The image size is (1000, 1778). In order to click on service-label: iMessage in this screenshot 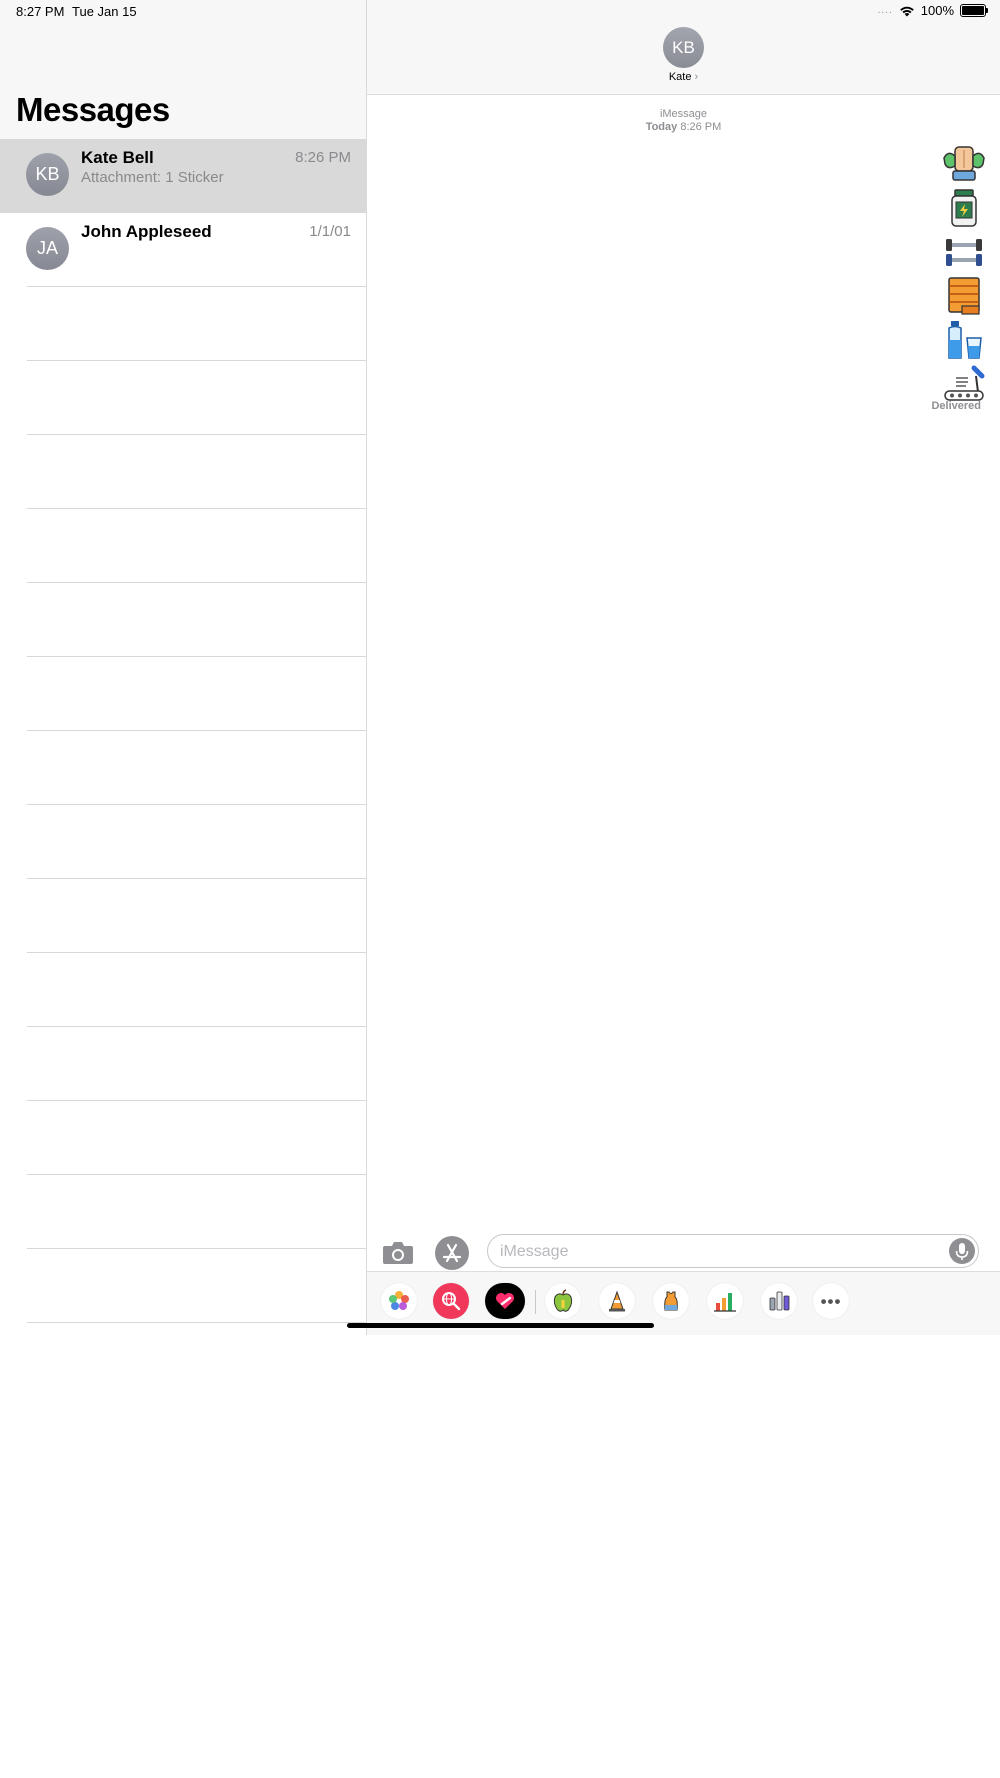, I will do `click(683, 114)`.